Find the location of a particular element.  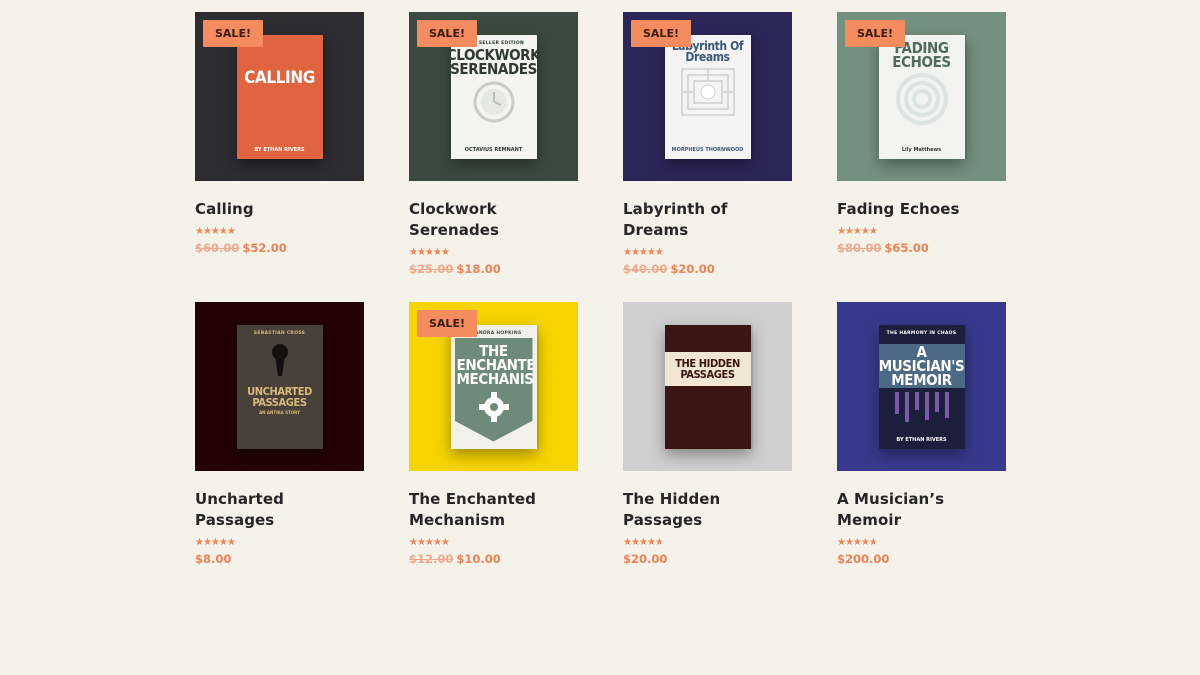

cover-title: UNCHARTED PASSAGES is located at coordinates (279, 396).